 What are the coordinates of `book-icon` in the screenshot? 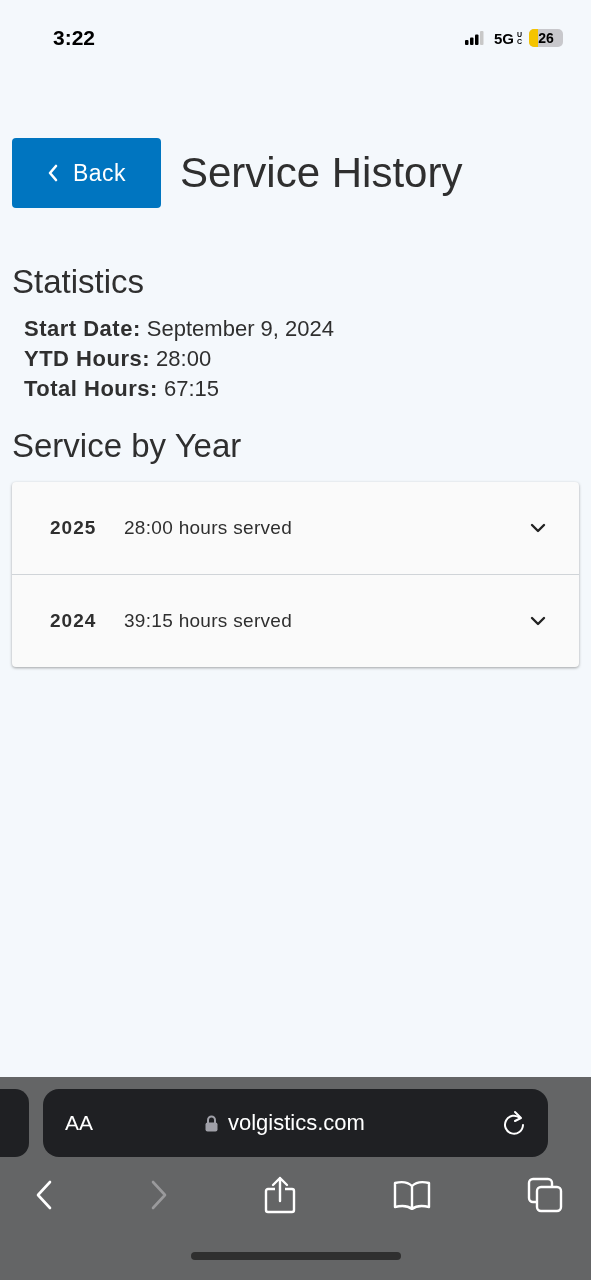 It's located at (411, 1195).